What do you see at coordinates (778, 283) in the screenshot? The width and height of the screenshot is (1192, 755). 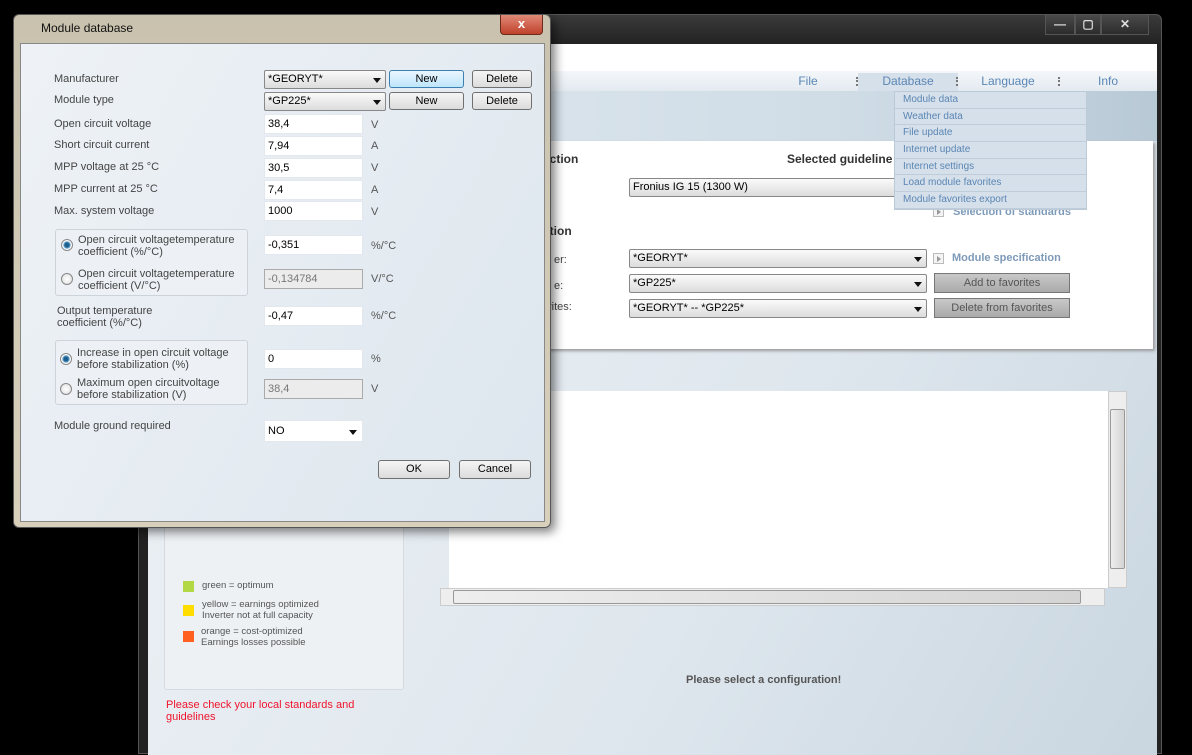 I see `module-select: *GP225*` at bounding box center [778, 283].